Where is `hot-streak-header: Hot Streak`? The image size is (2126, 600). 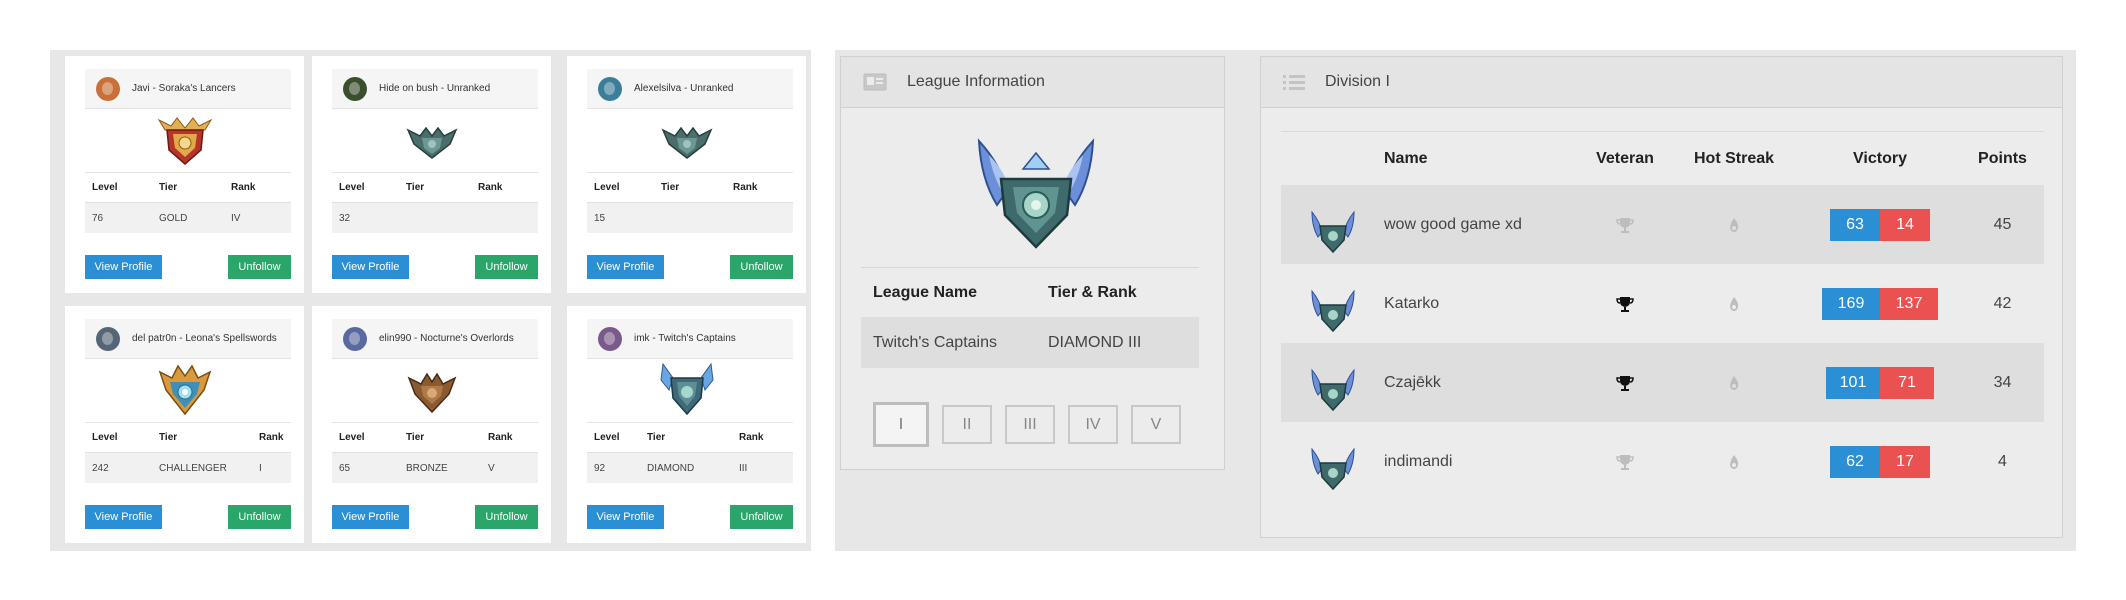 hot-streak-header: Hot Streak is located at coordinates (1734, 158).